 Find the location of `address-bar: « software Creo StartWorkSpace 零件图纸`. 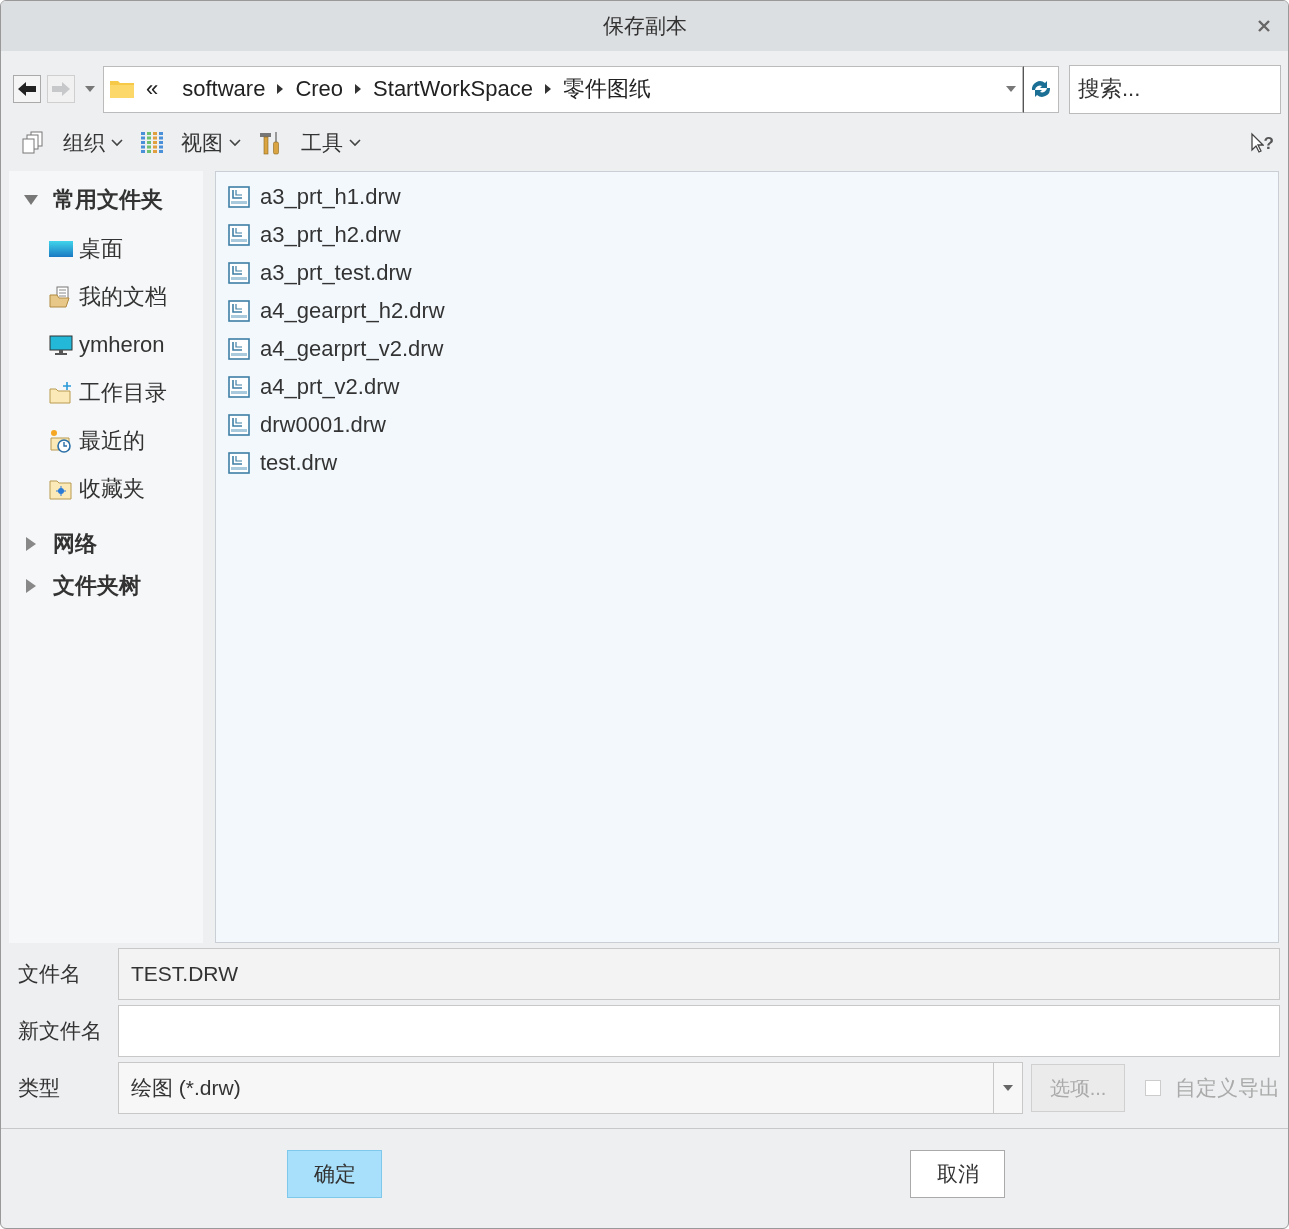

address-bar: « software Creo StartWorkSpace 零件图纸 is located at coordinates (563, 89).